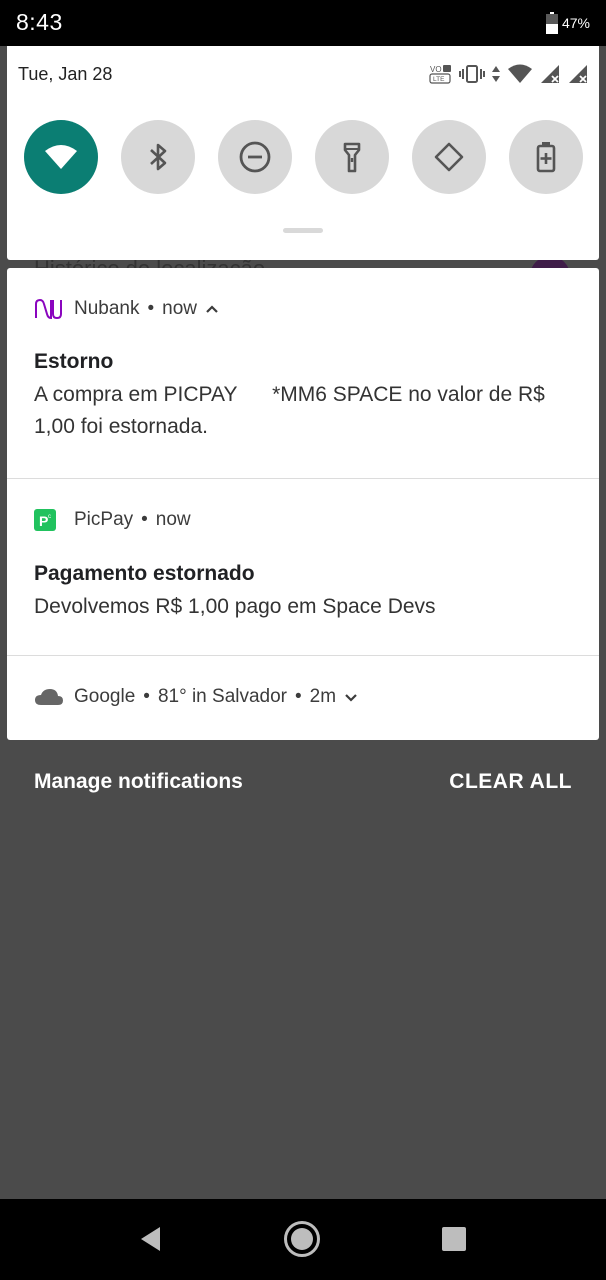 This screenshot has width=606, height=1280. I want to click on notification-time: 2m, so click(323, 696).